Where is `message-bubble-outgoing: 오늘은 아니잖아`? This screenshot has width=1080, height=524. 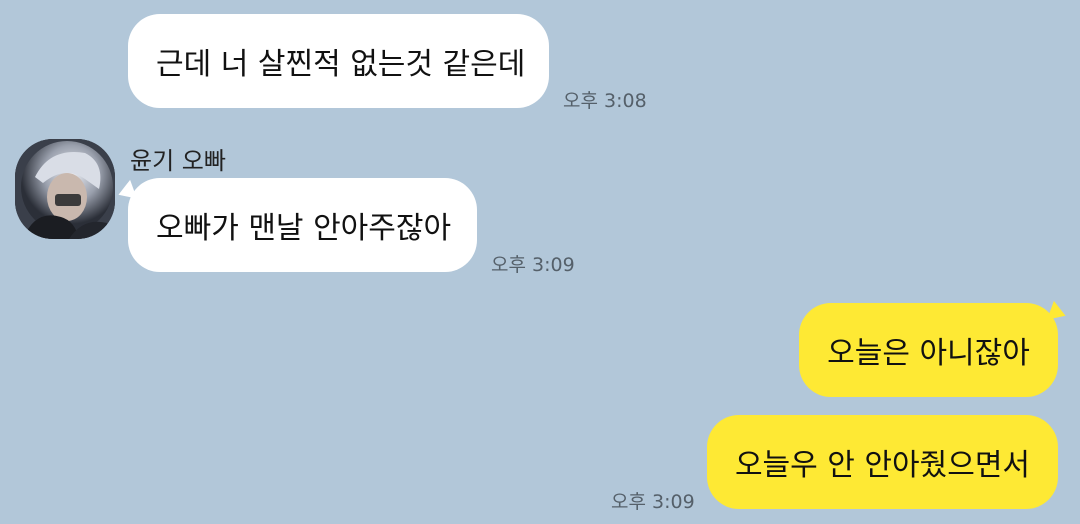 message-bubble-outgoing: 오늘은 아니잖아 is located at coordinates (928, 350).